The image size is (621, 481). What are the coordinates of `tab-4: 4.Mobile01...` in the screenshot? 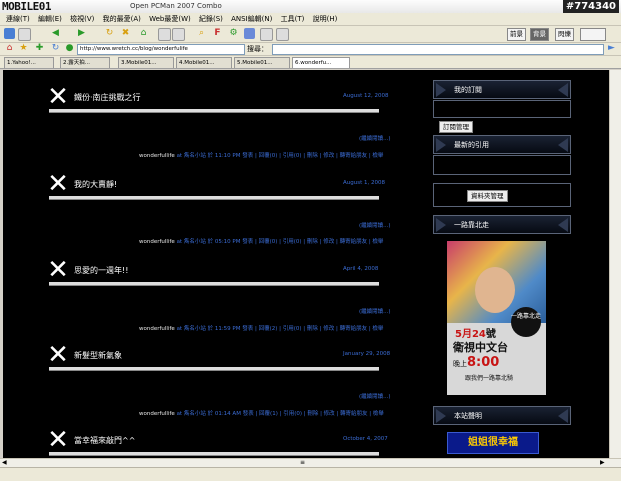 It's located at (204, 62).